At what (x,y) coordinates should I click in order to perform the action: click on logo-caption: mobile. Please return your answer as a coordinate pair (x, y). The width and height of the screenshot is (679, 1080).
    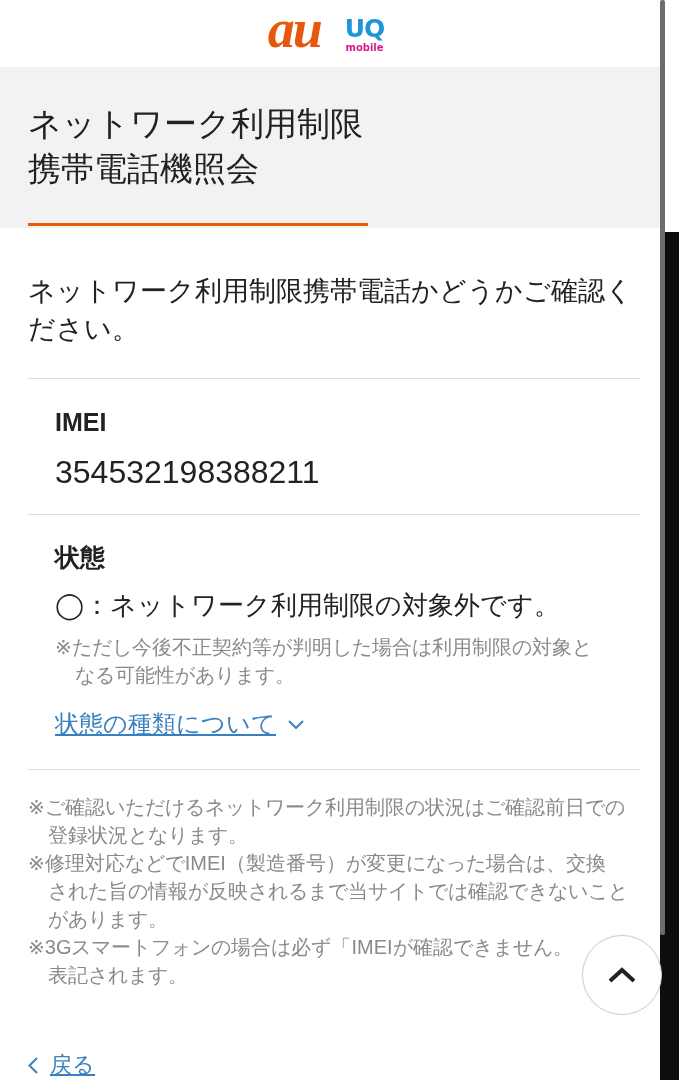
    Looking at the image, I should click on (364, 48).